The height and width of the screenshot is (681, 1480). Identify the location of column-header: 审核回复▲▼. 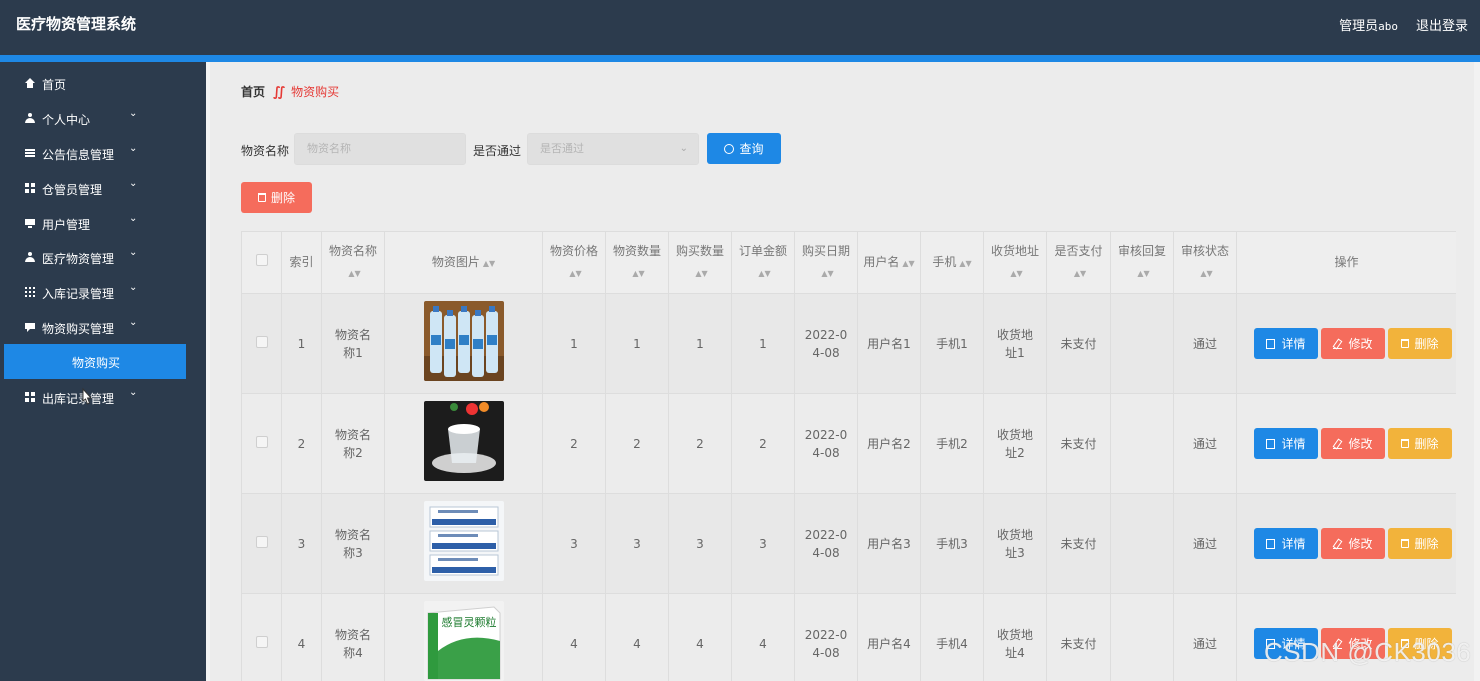
(1142, 262).